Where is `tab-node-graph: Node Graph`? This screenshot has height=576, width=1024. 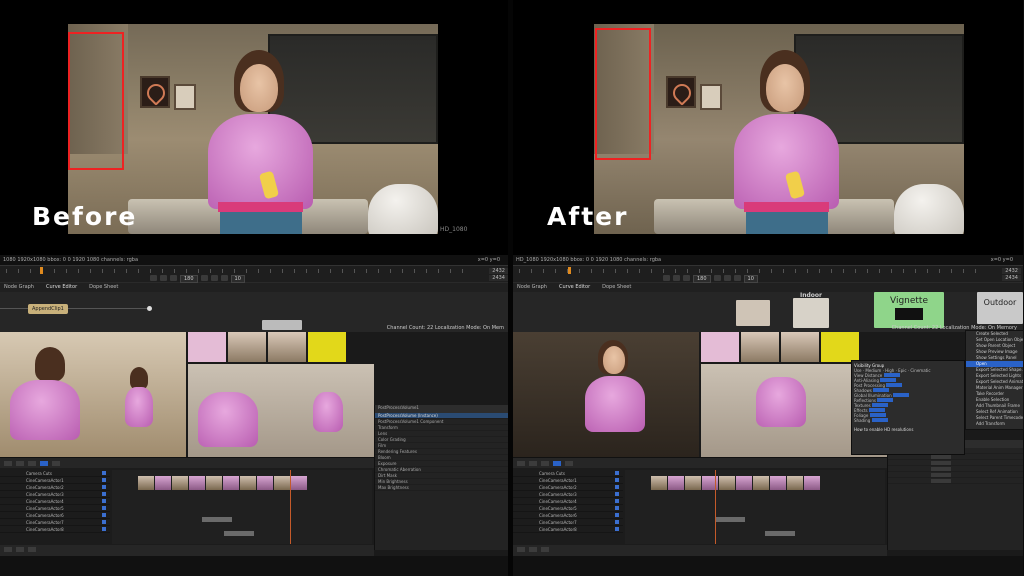 tab-node-graph: Node Graph is located at coordinates (19, 287).